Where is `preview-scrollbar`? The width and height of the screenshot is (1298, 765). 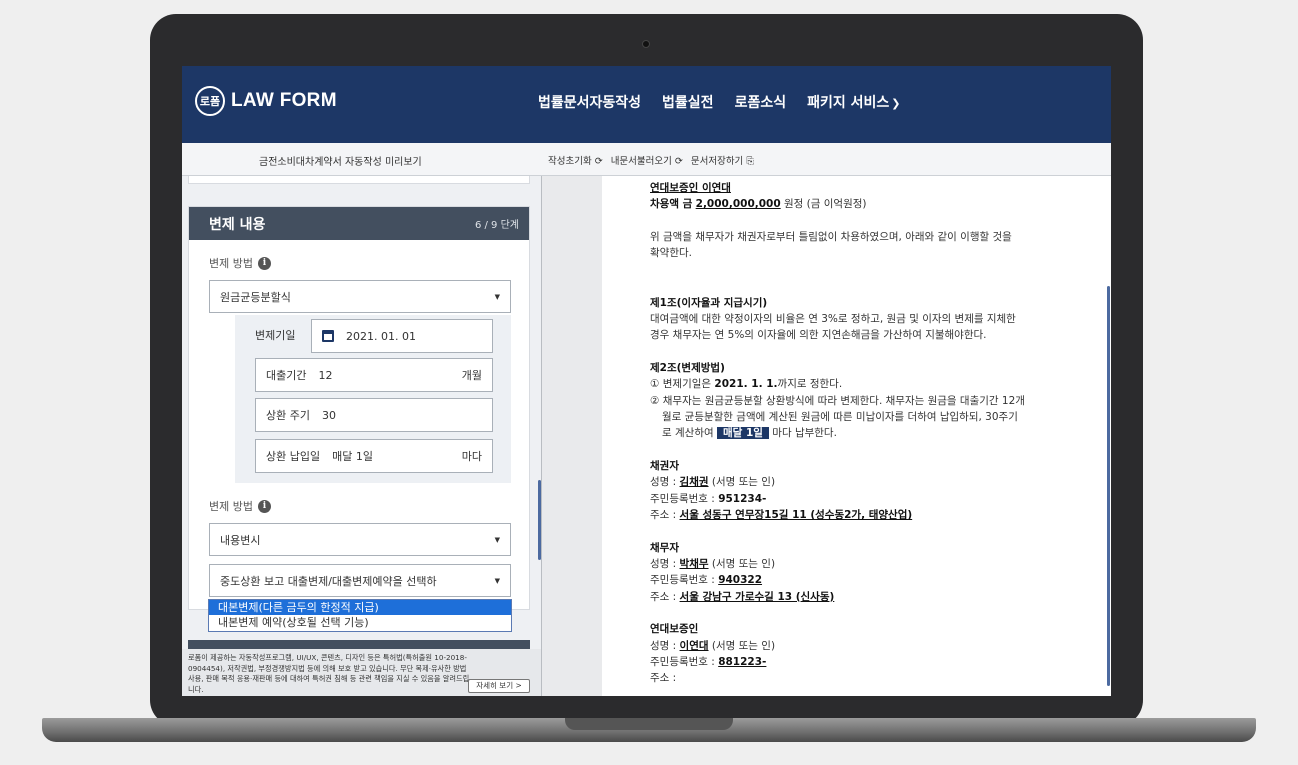 preview-scrollbar is located at coordinates (1108, 486).